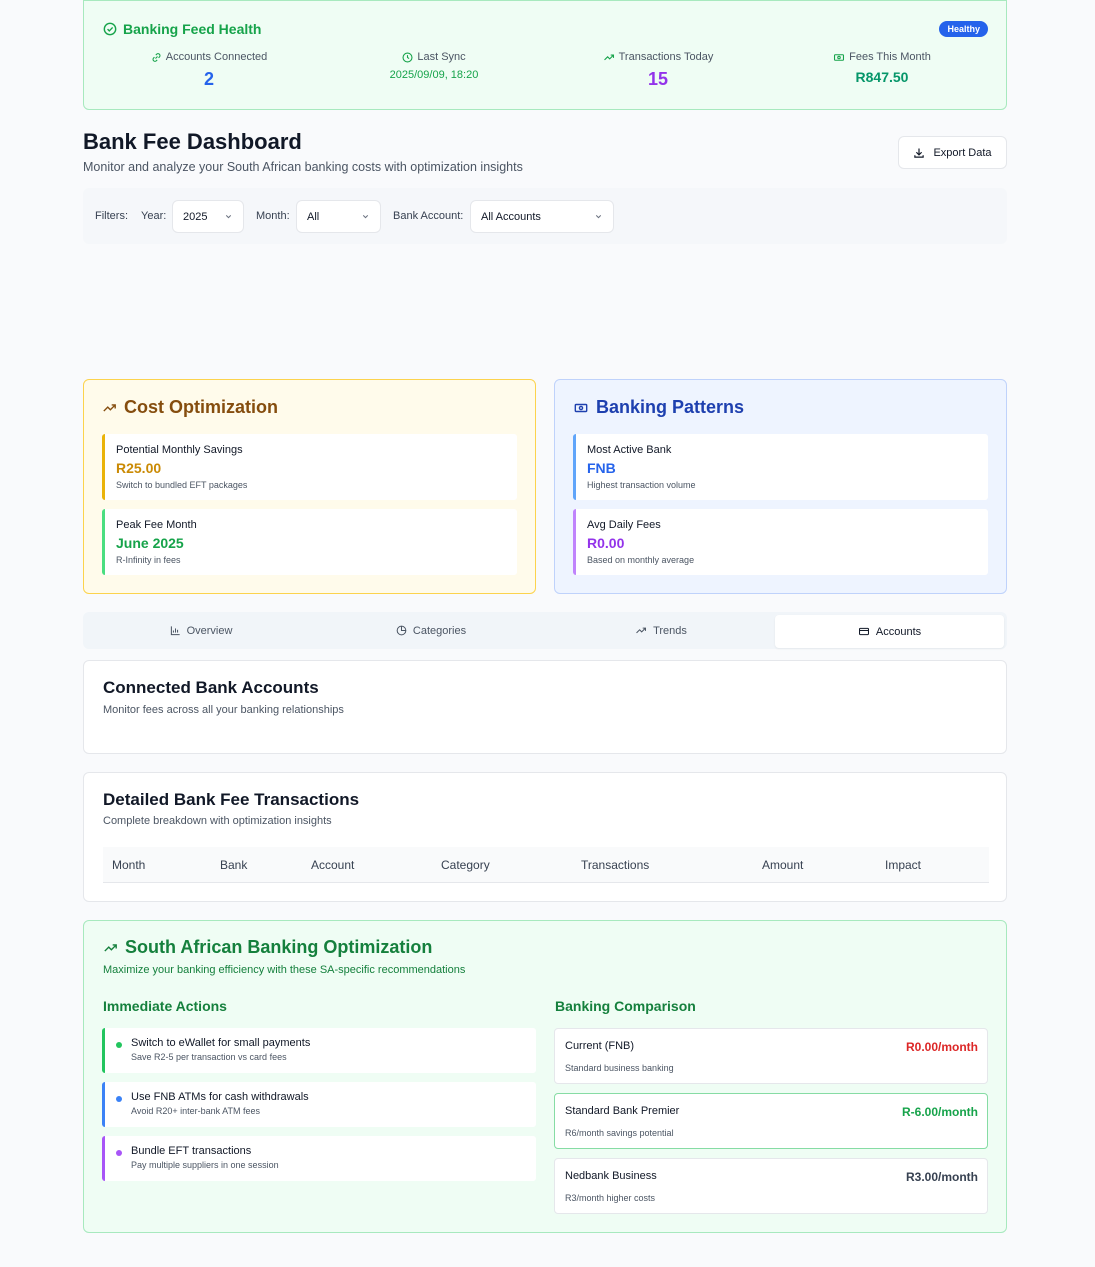  I want to click on bar-chart-icon, so click(175, 630).